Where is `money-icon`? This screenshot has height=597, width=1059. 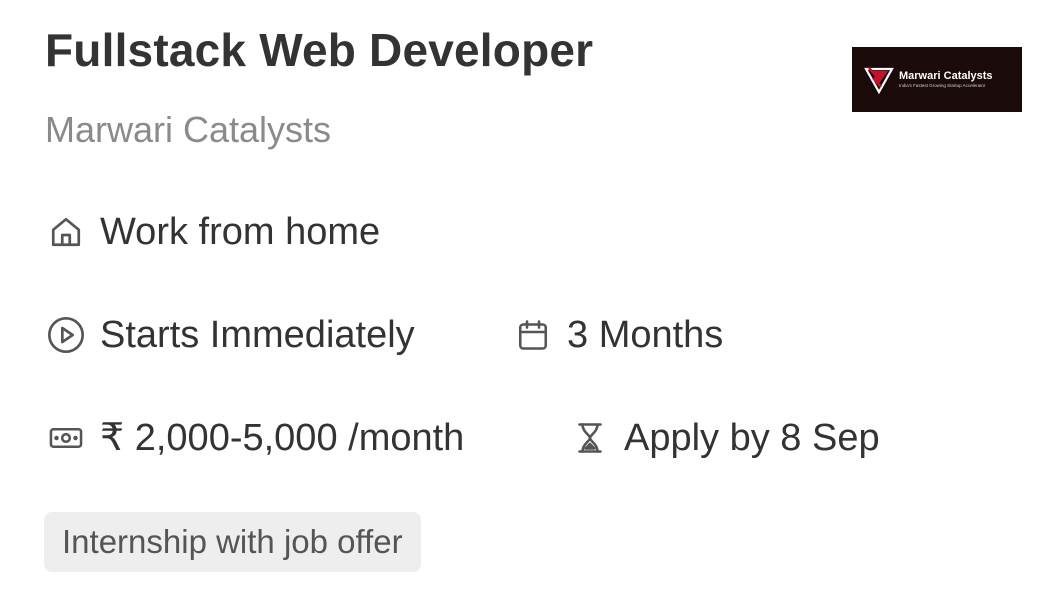 money-icon is located at coordinates (66, 438).